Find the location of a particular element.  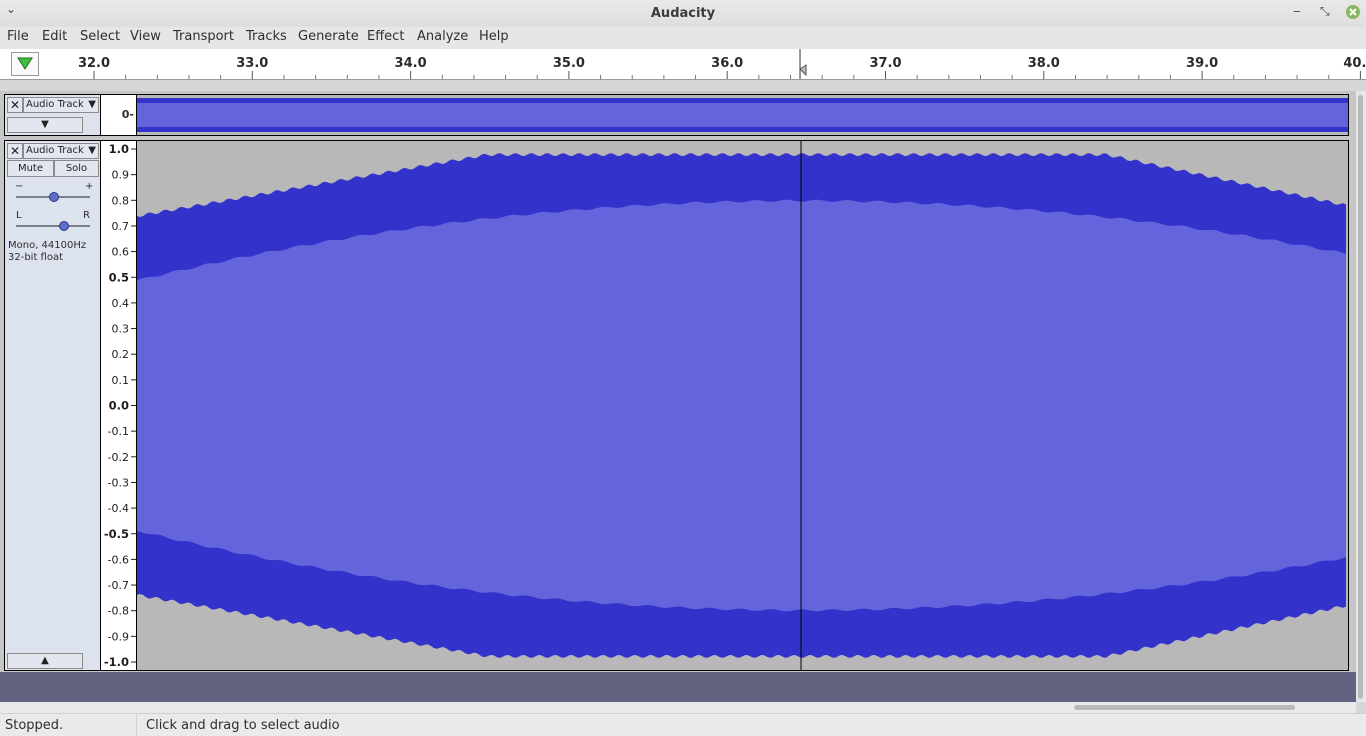

empty-track-space is located at coordinates (678, 687).